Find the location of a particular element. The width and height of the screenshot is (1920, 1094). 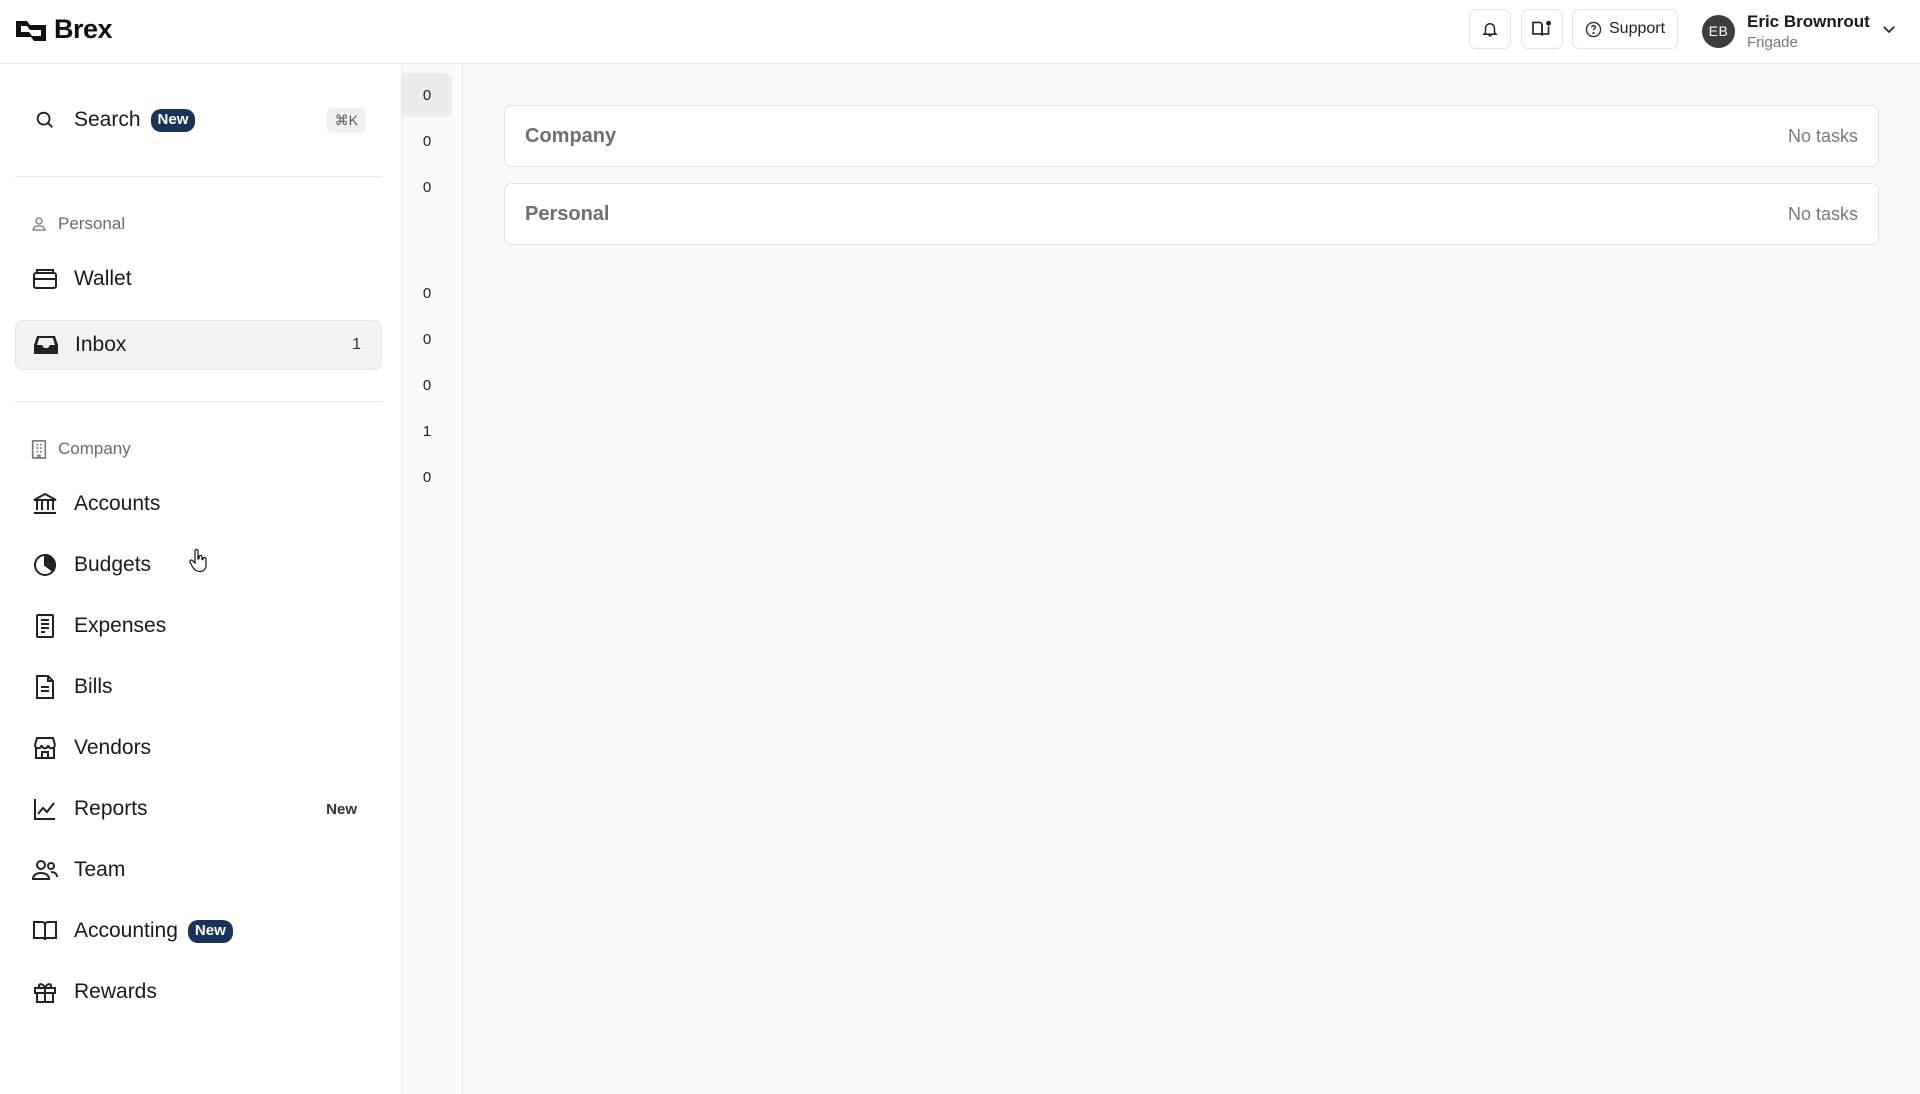

sidebar-item-wallet: Wallet is located at coordinates (198, 279).